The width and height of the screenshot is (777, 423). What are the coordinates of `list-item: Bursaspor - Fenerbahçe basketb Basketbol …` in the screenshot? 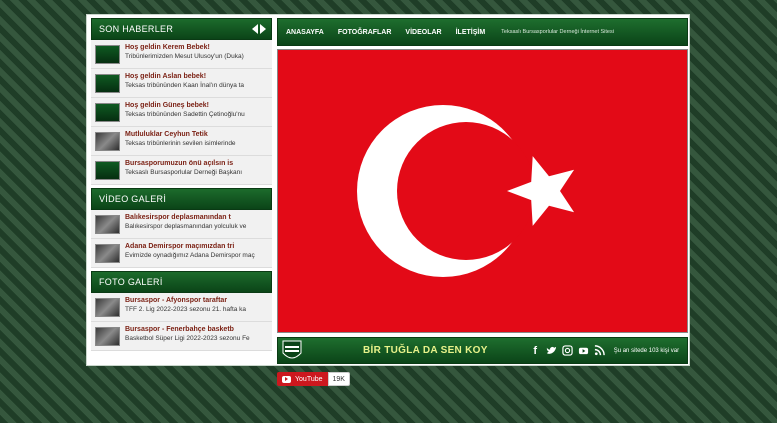 It's located at (181, 336).